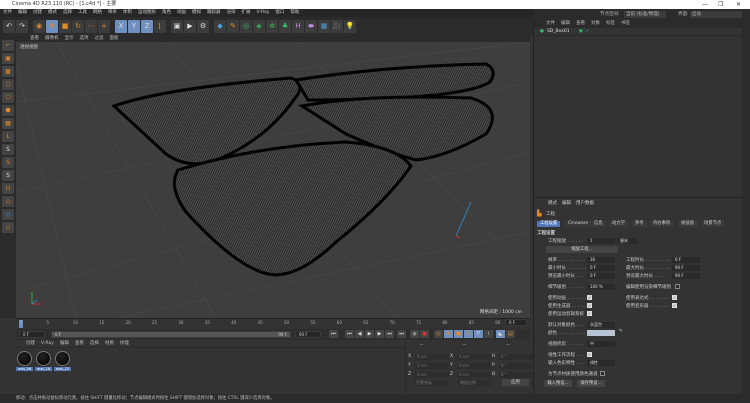 The height and width of the screenshot is (403, 750). What do you see at coordinates (52, 13) in the screenshot?
I see `menu-item: 模式` at bounding box center [52, 13].